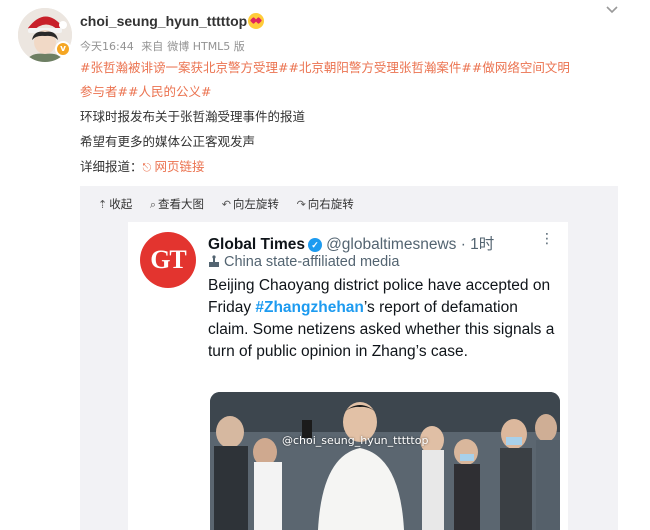 The width and height of the screenshot is (650, 530). I want to click on post-text-line: 详细报道：⎋ 网页链接, so click(142, 167).